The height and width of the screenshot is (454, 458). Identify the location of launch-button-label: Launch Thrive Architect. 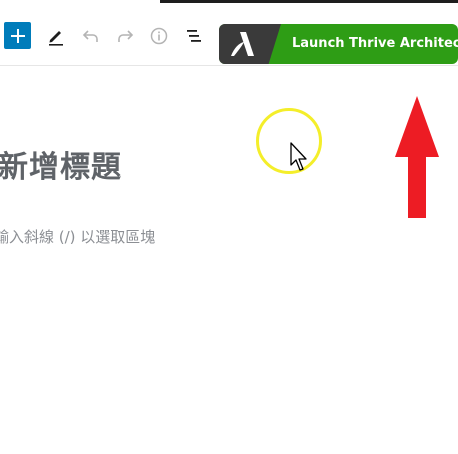
(375, 43).